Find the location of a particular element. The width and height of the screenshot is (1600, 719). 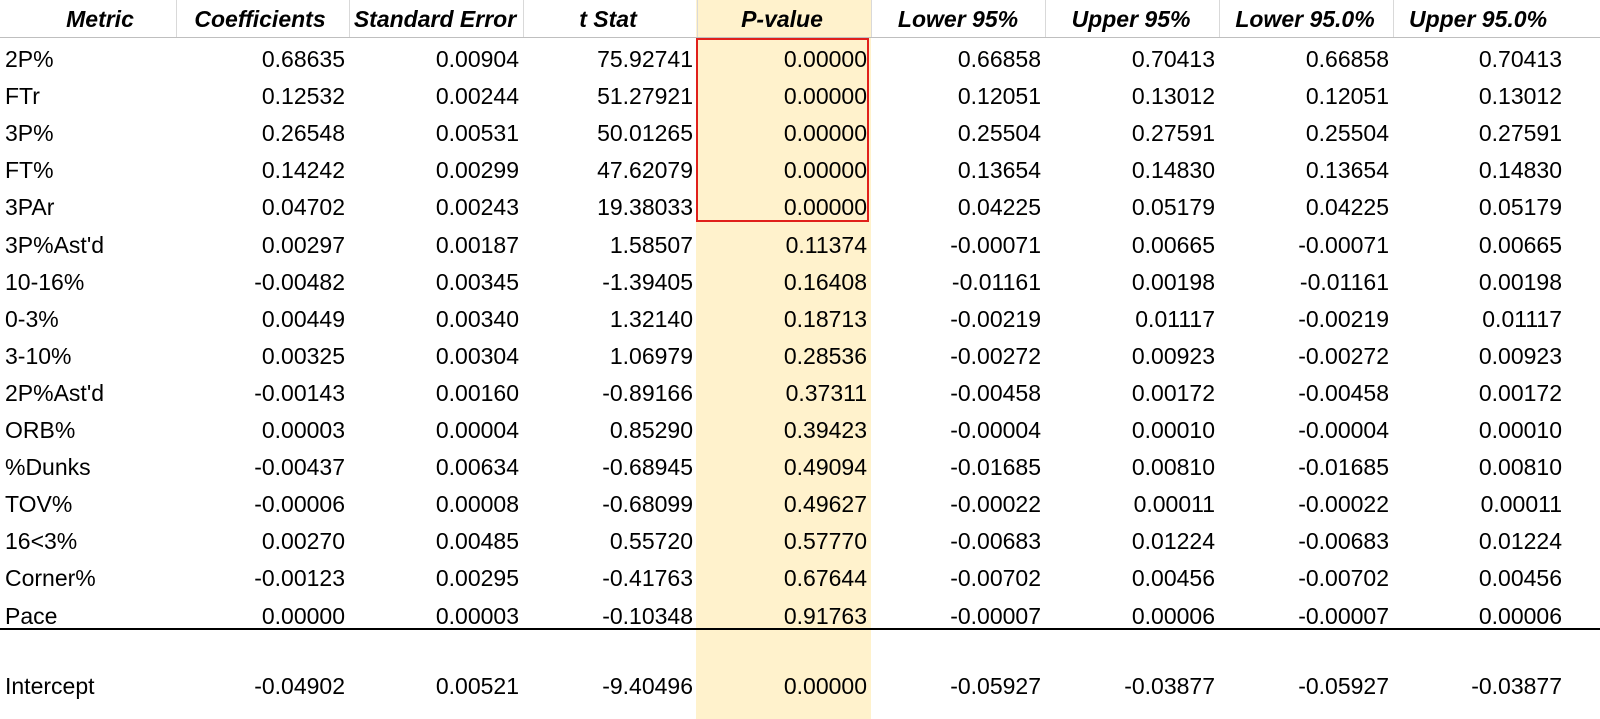

cell-upper-95: 0.70413 is located at coordinates (1173, 59).